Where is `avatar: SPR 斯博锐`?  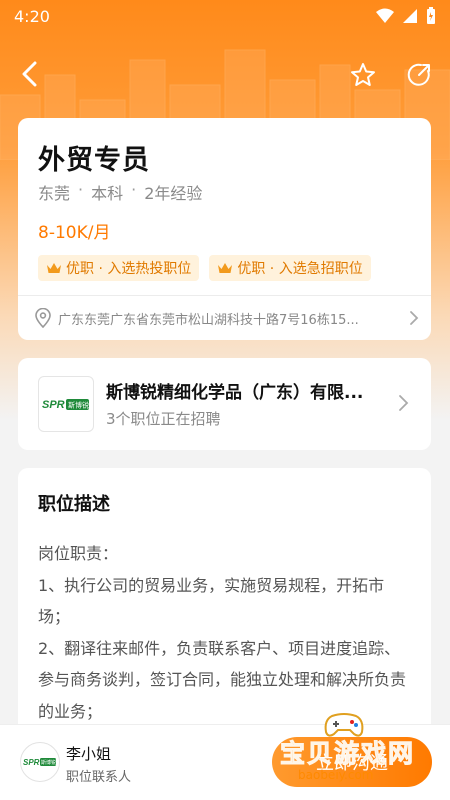 avatar: SPR 斯博锐 is located at coordinates (40, 762).